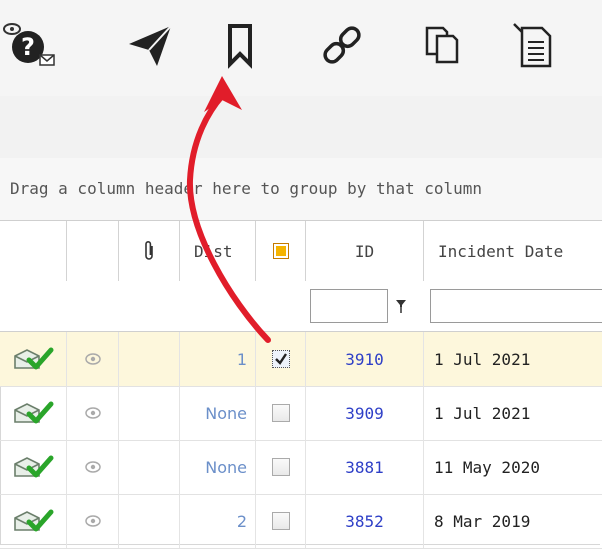 This screenshot has height=549, width=602. Describe the element at coordinates (218, 251) in the screenshot. I see `header-dist: Dist` at that location.